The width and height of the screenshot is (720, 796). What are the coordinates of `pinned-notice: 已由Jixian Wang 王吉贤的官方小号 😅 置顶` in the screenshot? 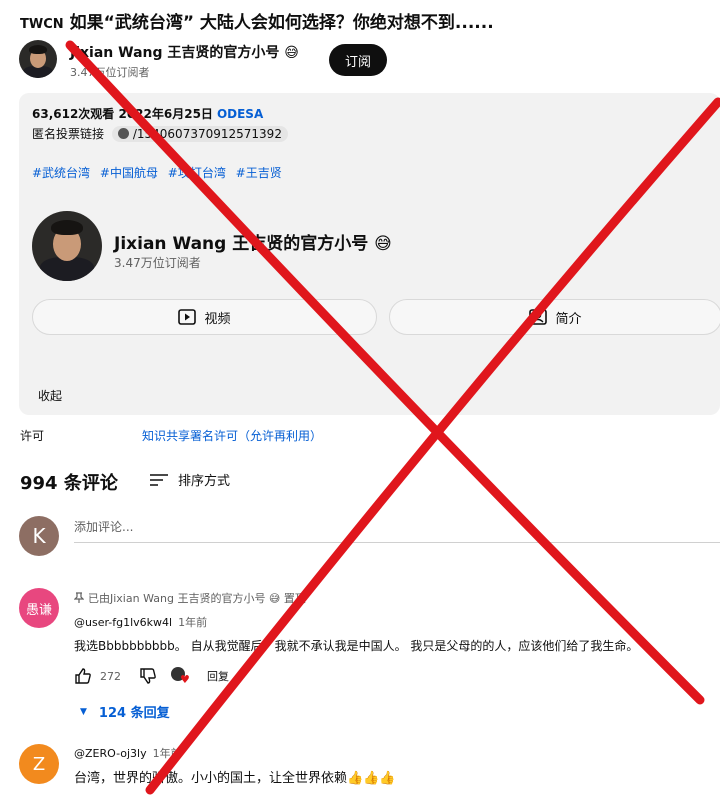 It's located at (189, 598).